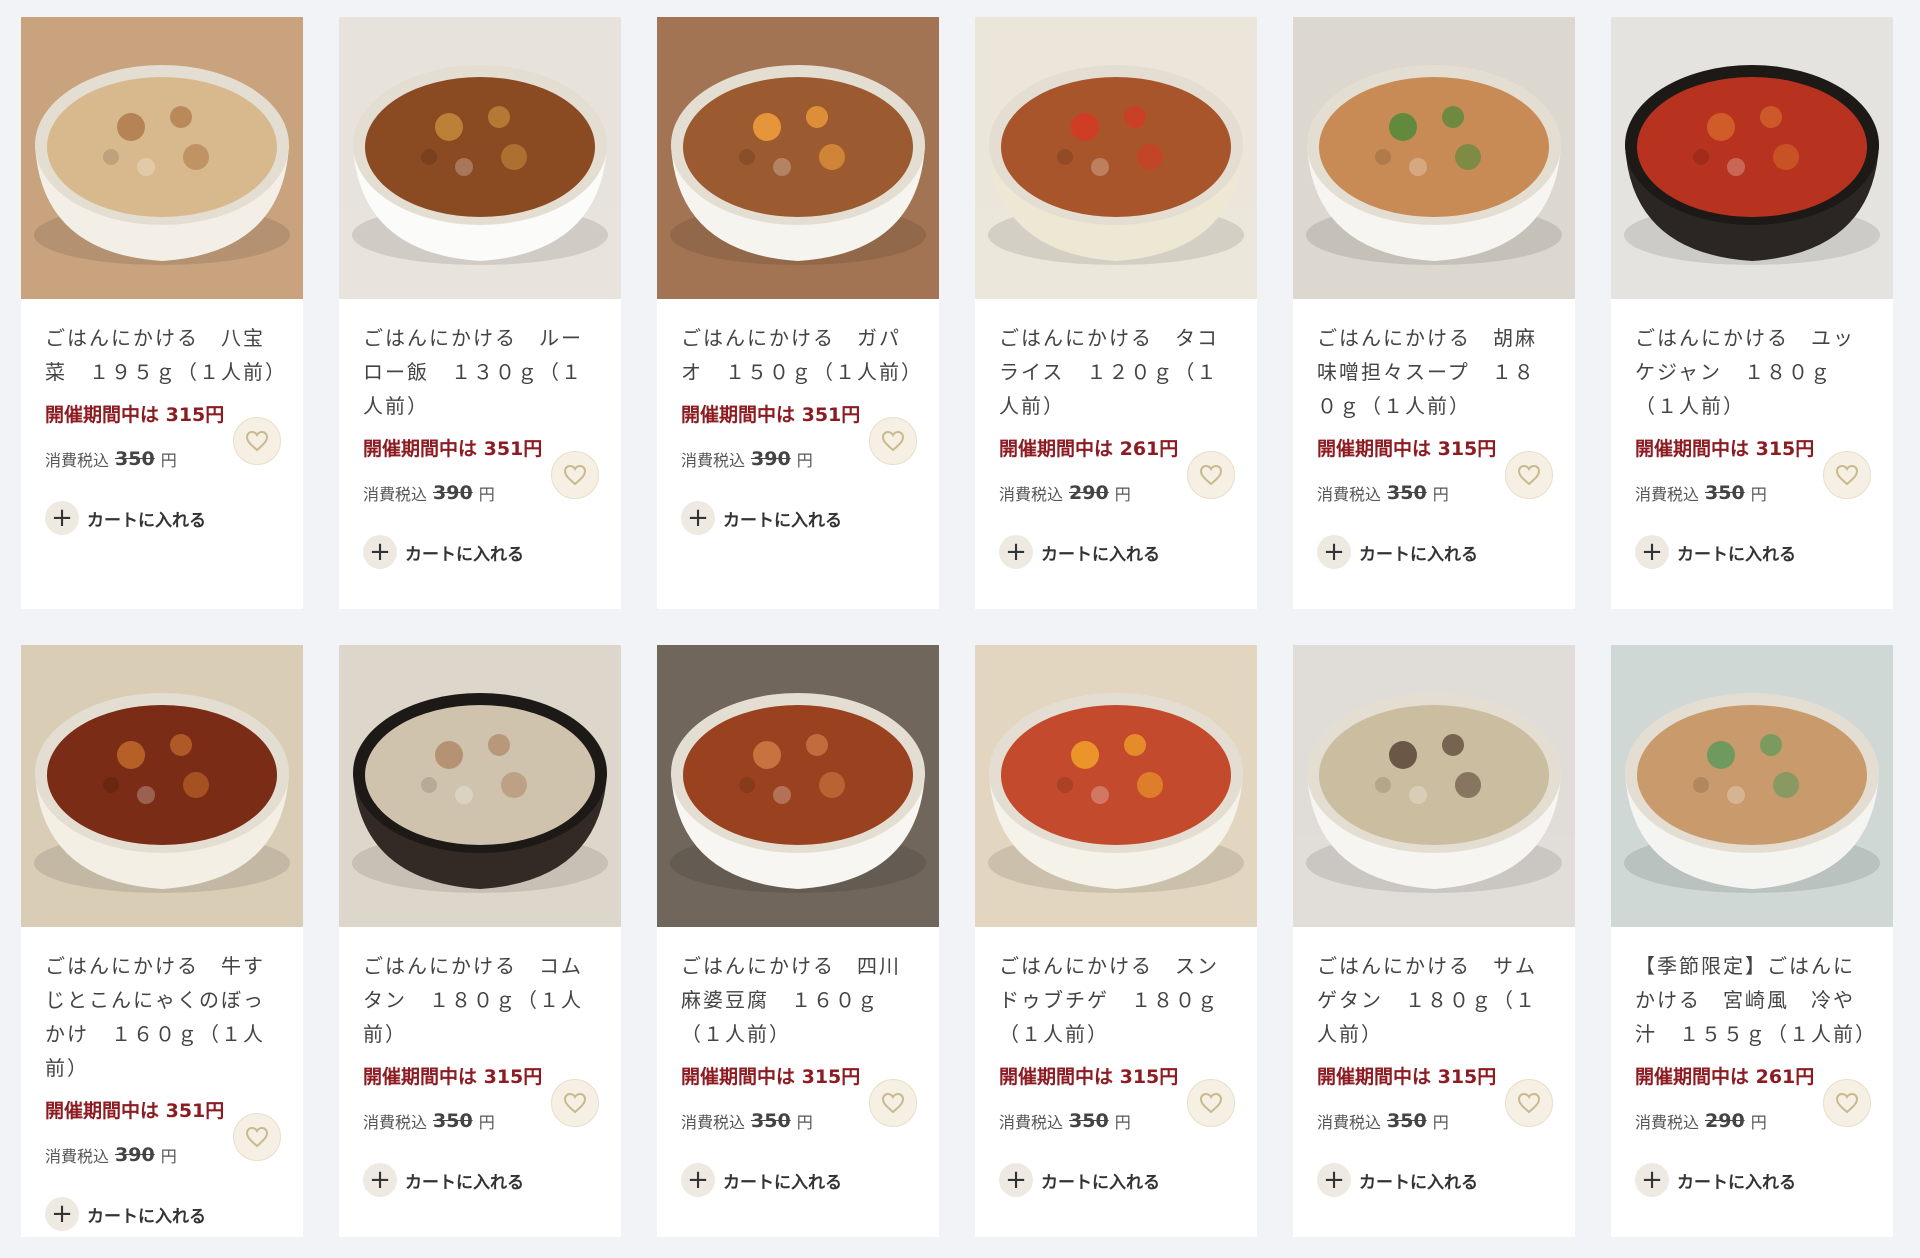 The width and height of the screenshot is (1920, 1258). Describe the element at coordinates (1752, 372) in the screenshot. I see `product-name: ごはんにかける ユッケジャン １８０ｇ（１人前）` at that location.